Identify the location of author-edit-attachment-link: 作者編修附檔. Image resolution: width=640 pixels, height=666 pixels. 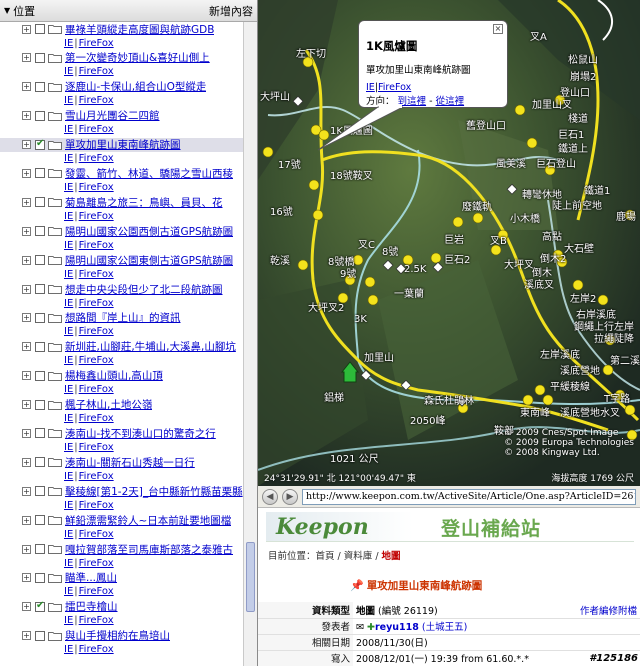
(608, 611).